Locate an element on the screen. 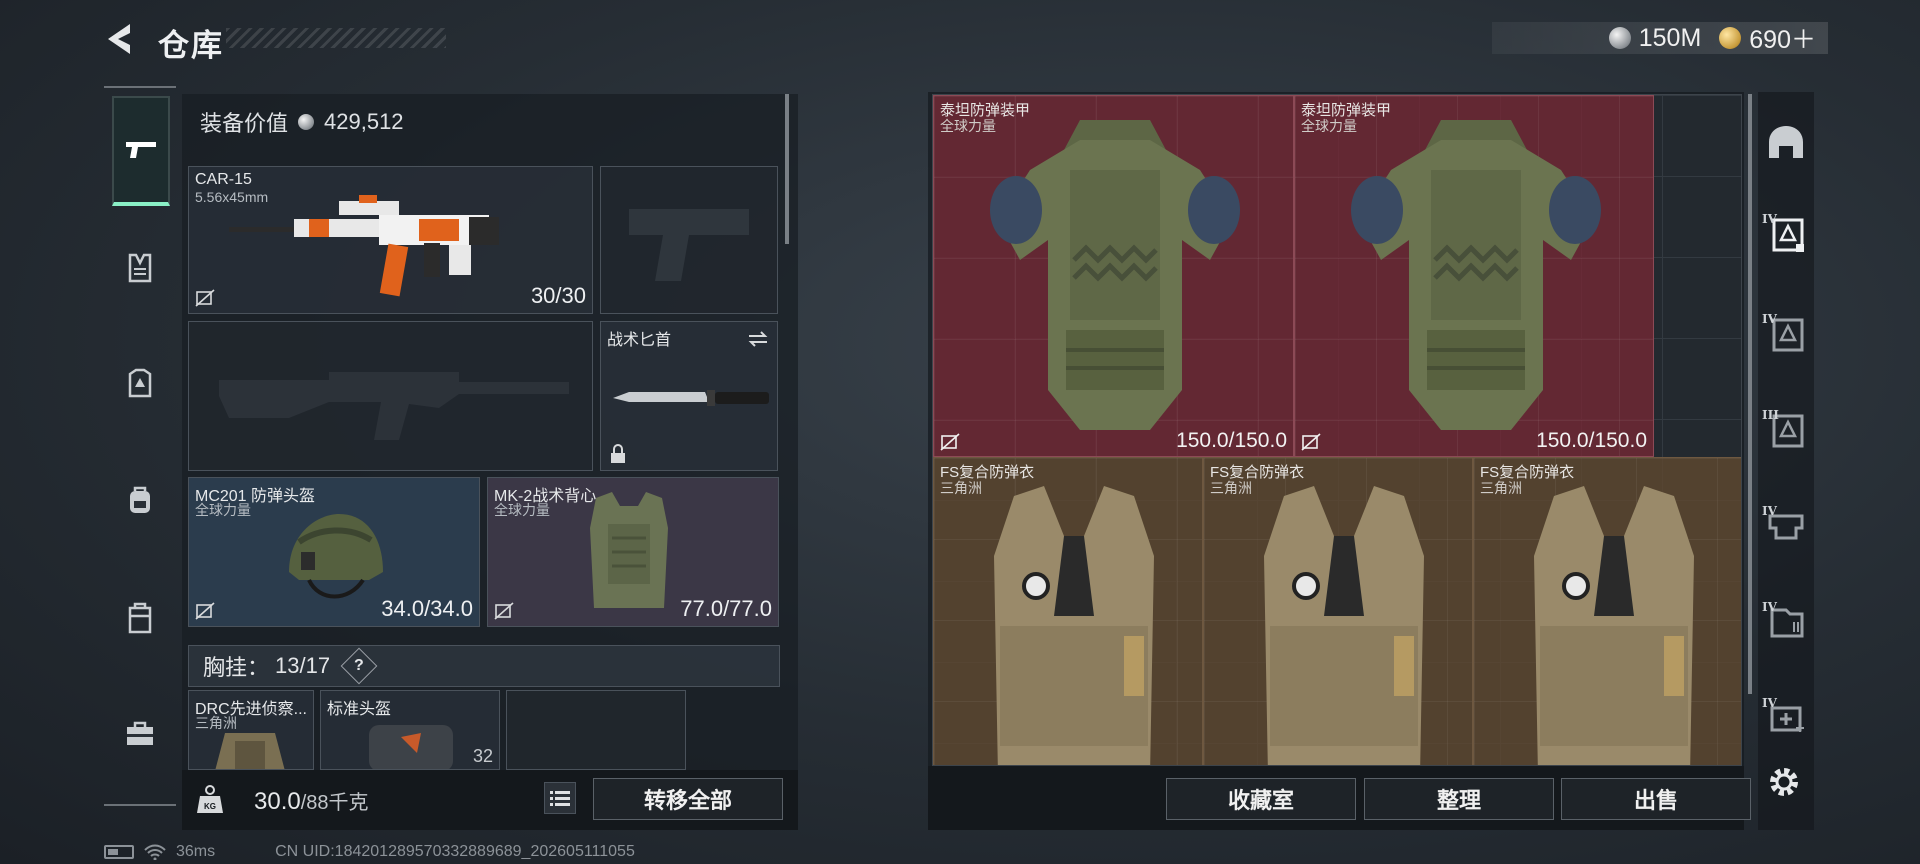  vest-icon is located at coordinates (140, 268).